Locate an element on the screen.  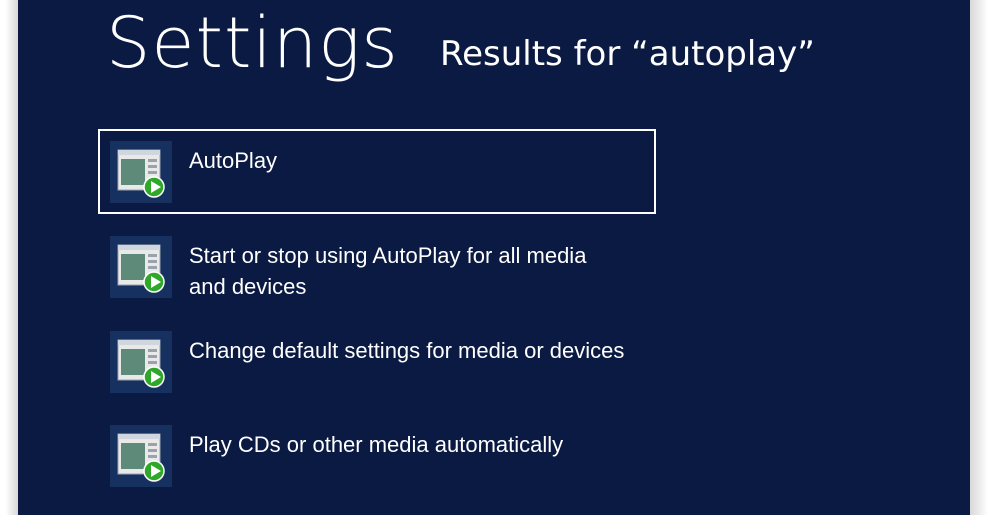
result-label: AutoPlay is located at coordinates (233, 160).